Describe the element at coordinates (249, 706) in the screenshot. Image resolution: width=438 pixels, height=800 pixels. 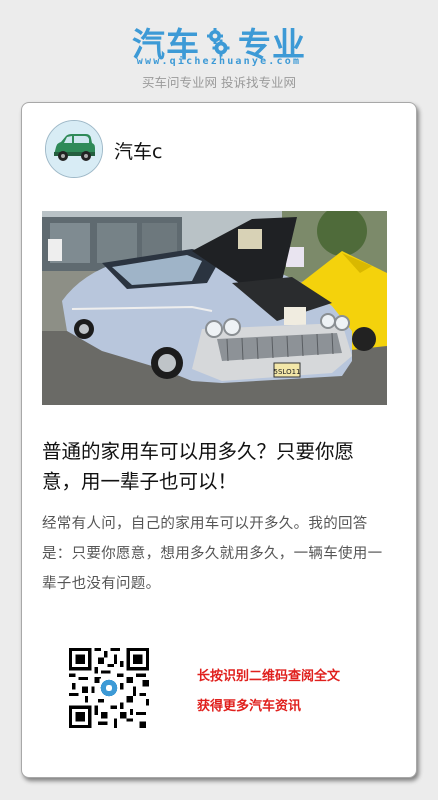
I see `qr-instruction-line2: 获得更多汽车资讯` at that location.